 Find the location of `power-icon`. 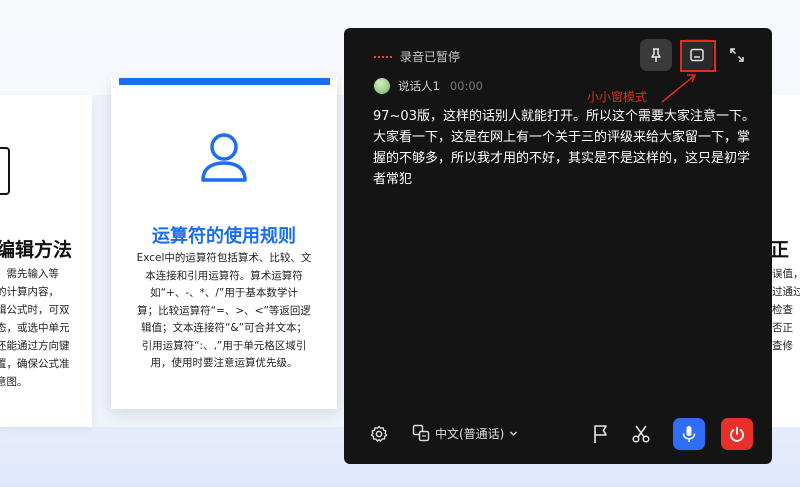

power-icon is located at coordinates (737, 434).